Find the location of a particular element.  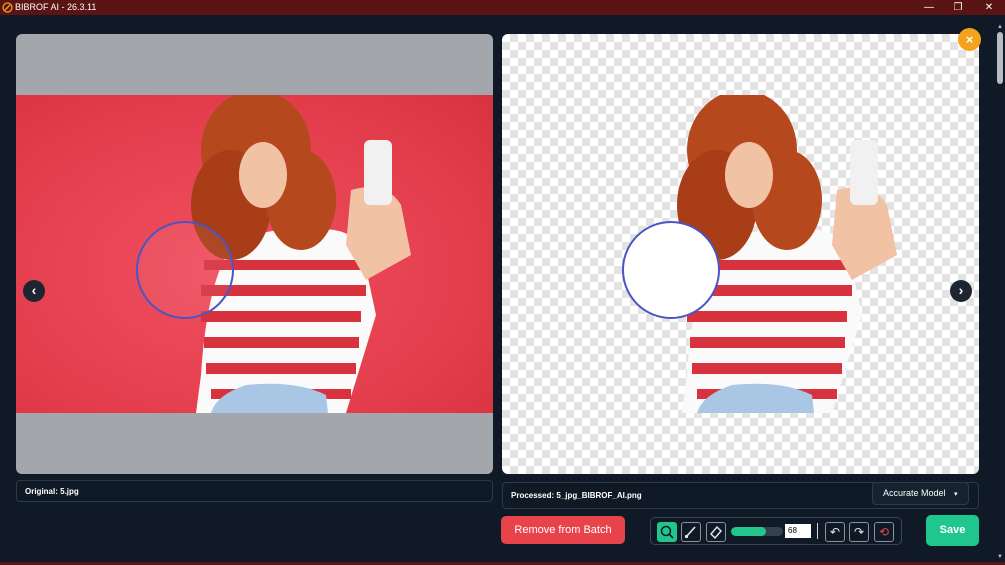

zoom-tool-button is located at coordinates (667, 532).